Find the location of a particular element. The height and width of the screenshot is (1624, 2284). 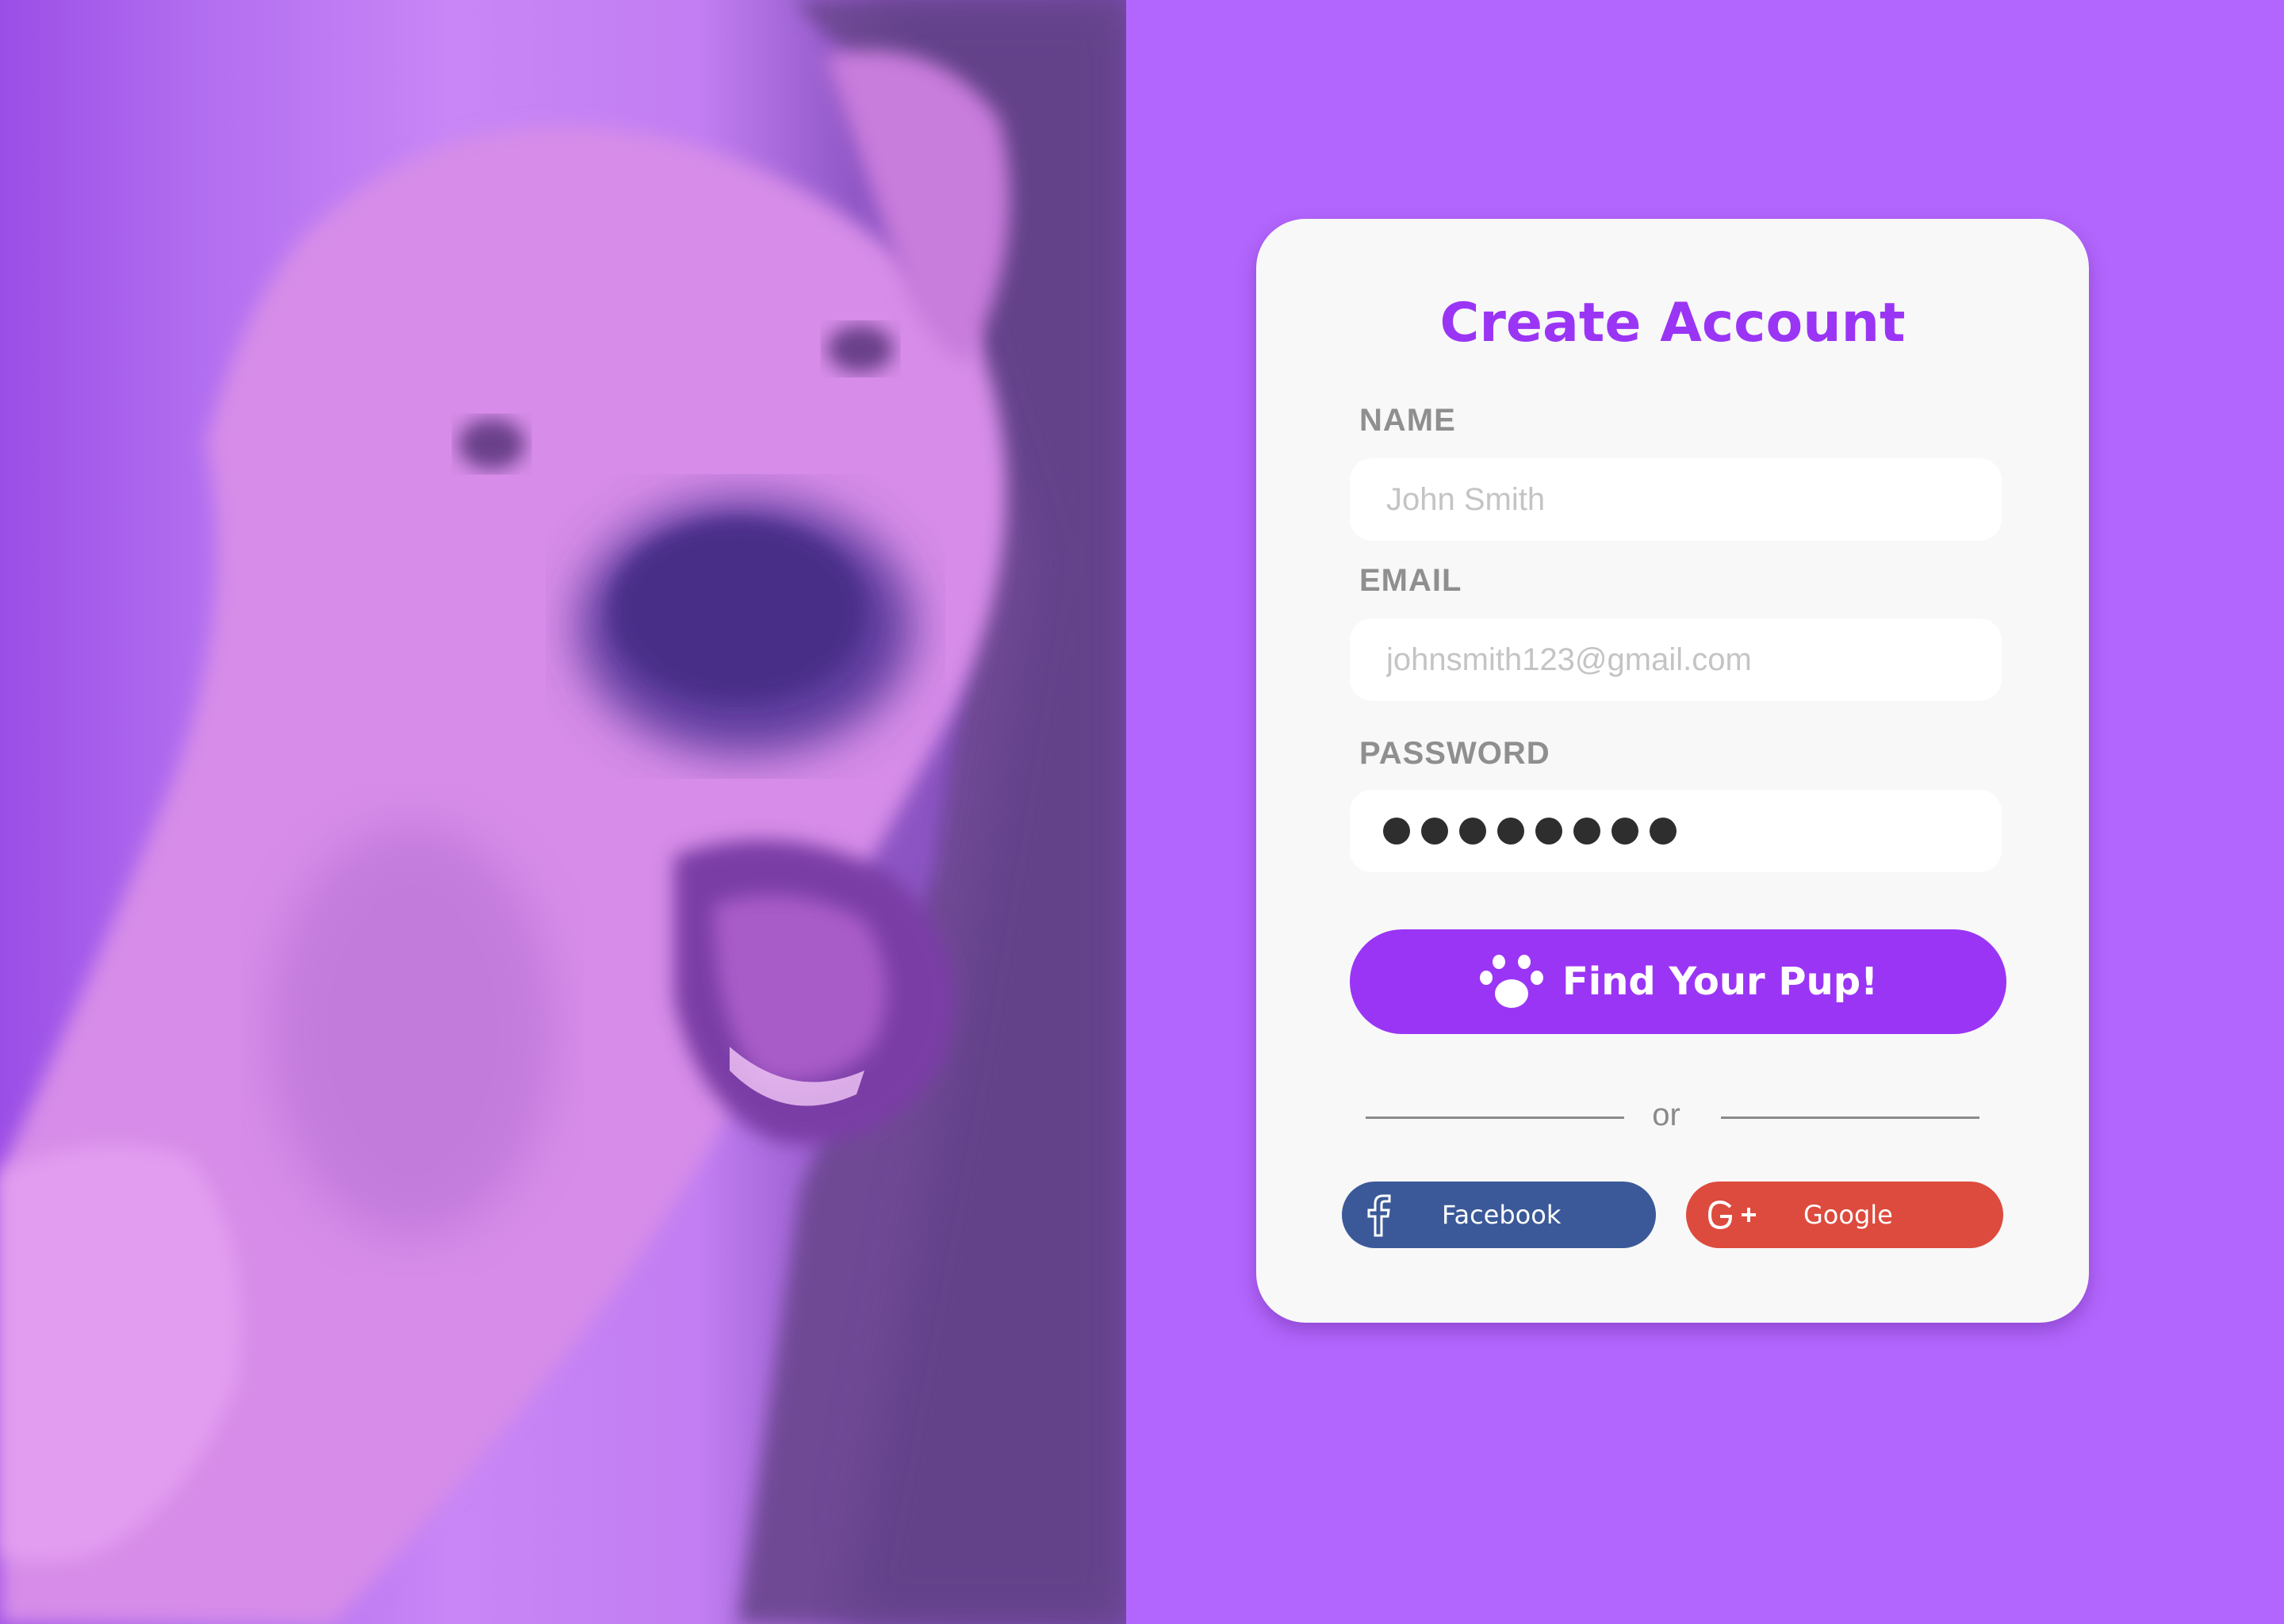

facebook-label: Facebook is located at coordinates (1502, 1215).